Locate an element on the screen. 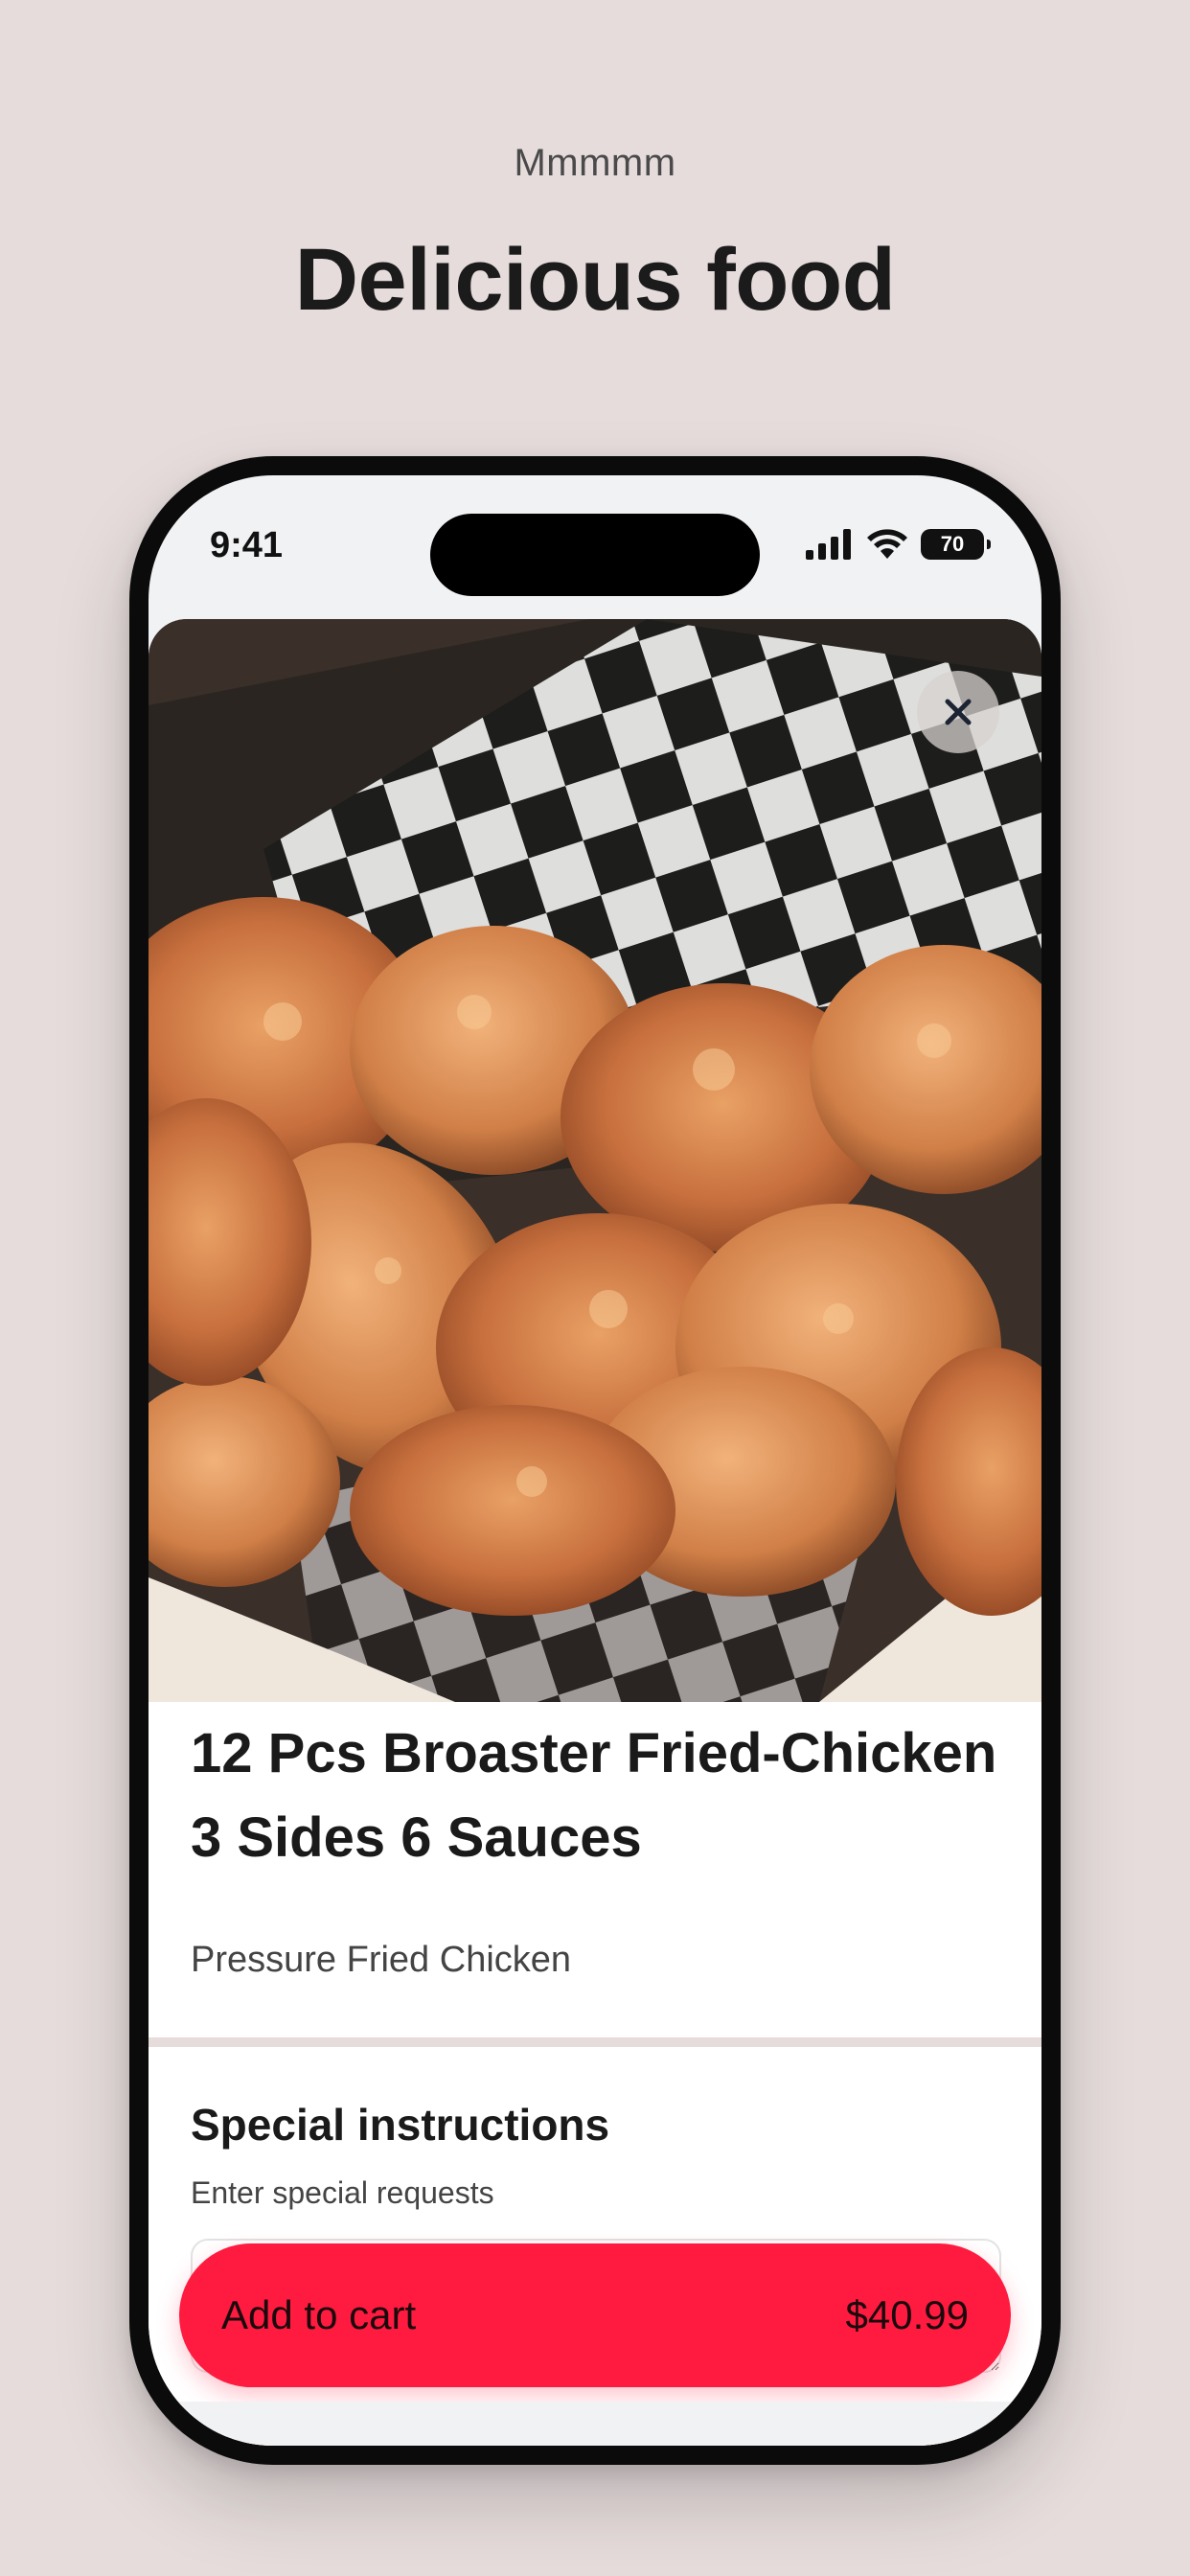 This screenshot has height=2576, width=1190. close-button is located at coordinates (958, 712).